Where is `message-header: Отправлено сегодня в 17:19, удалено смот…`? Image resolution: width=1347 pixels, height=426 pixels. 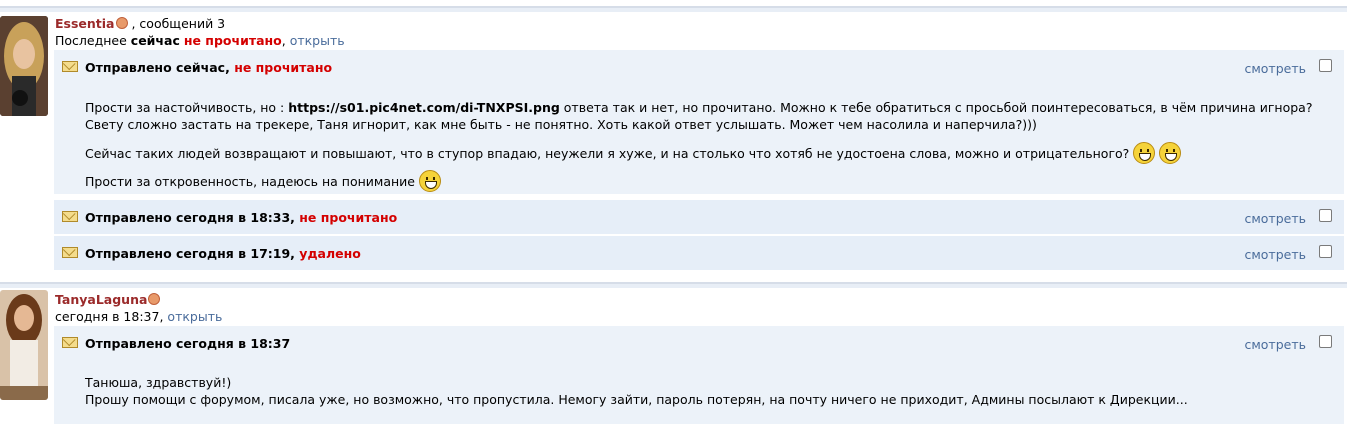 message-header: Отправлено сегодня в 17:19, удалено смот… is located at coordinates (699, 253).